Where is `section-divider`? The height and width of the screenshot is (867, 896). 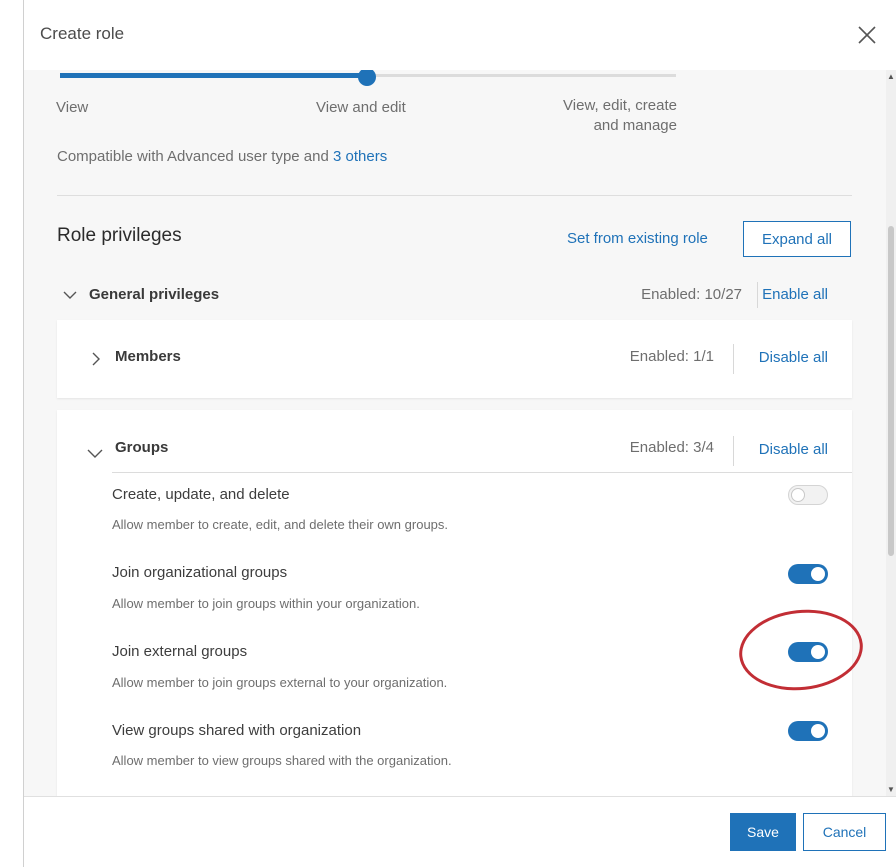
section-divider is located at coordinates (454, 195).